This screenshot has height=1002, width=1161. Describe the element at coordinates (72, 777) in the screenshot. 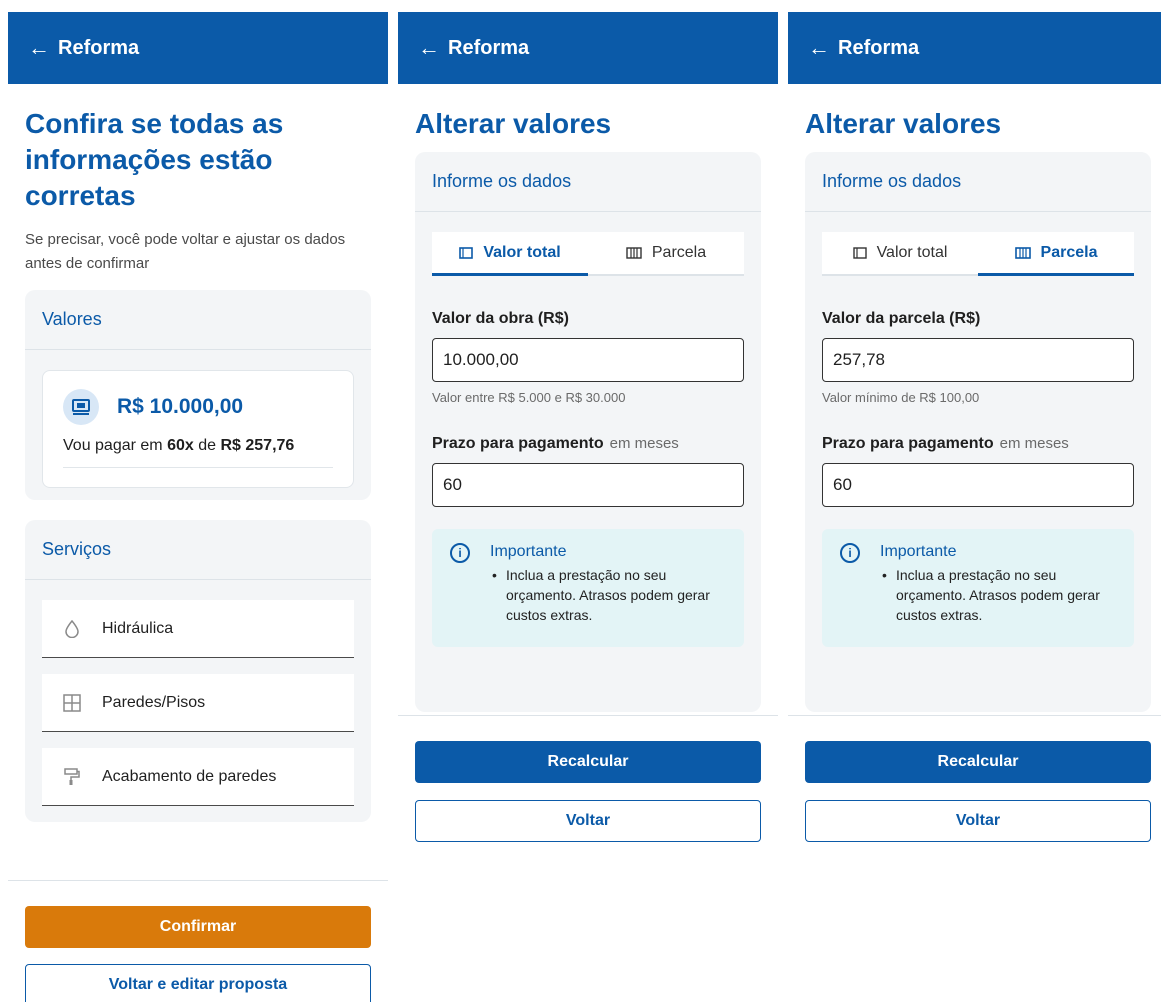

I see `paint-roller-icon` at that location.